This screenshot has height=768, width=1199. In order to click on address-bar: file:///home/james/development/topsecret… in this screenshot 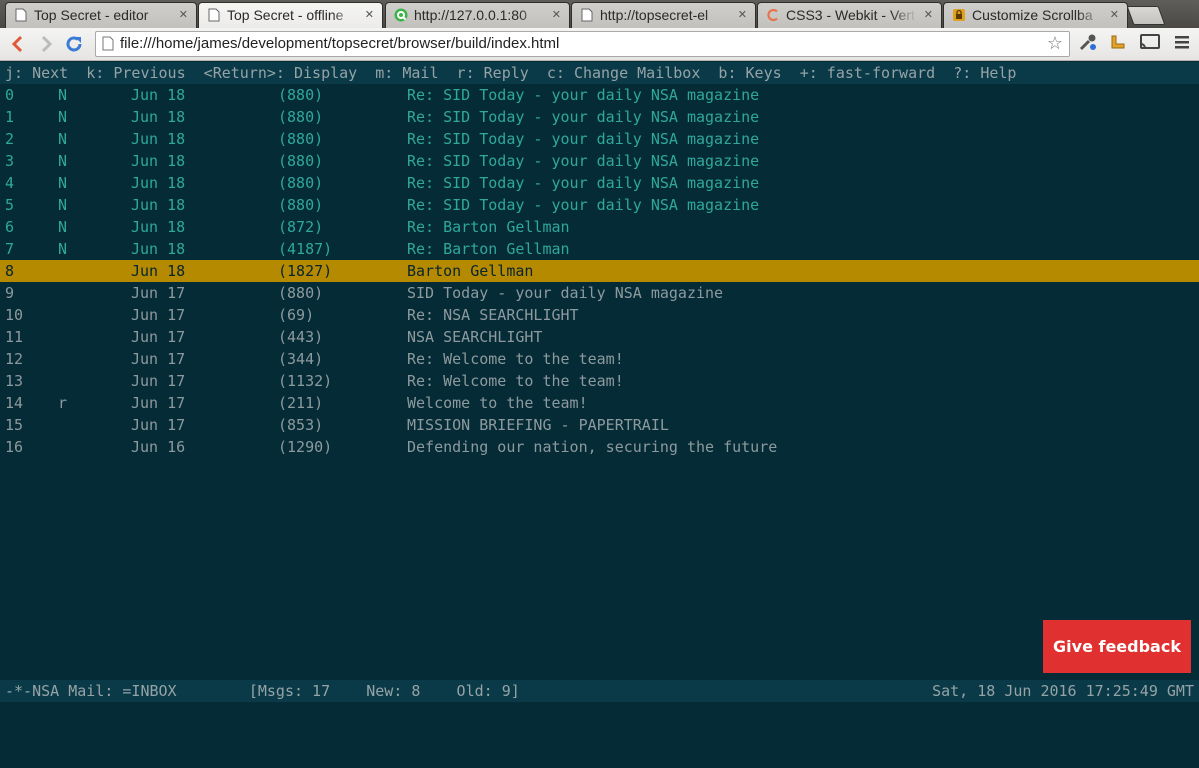, I will do `click(582, 44)`.